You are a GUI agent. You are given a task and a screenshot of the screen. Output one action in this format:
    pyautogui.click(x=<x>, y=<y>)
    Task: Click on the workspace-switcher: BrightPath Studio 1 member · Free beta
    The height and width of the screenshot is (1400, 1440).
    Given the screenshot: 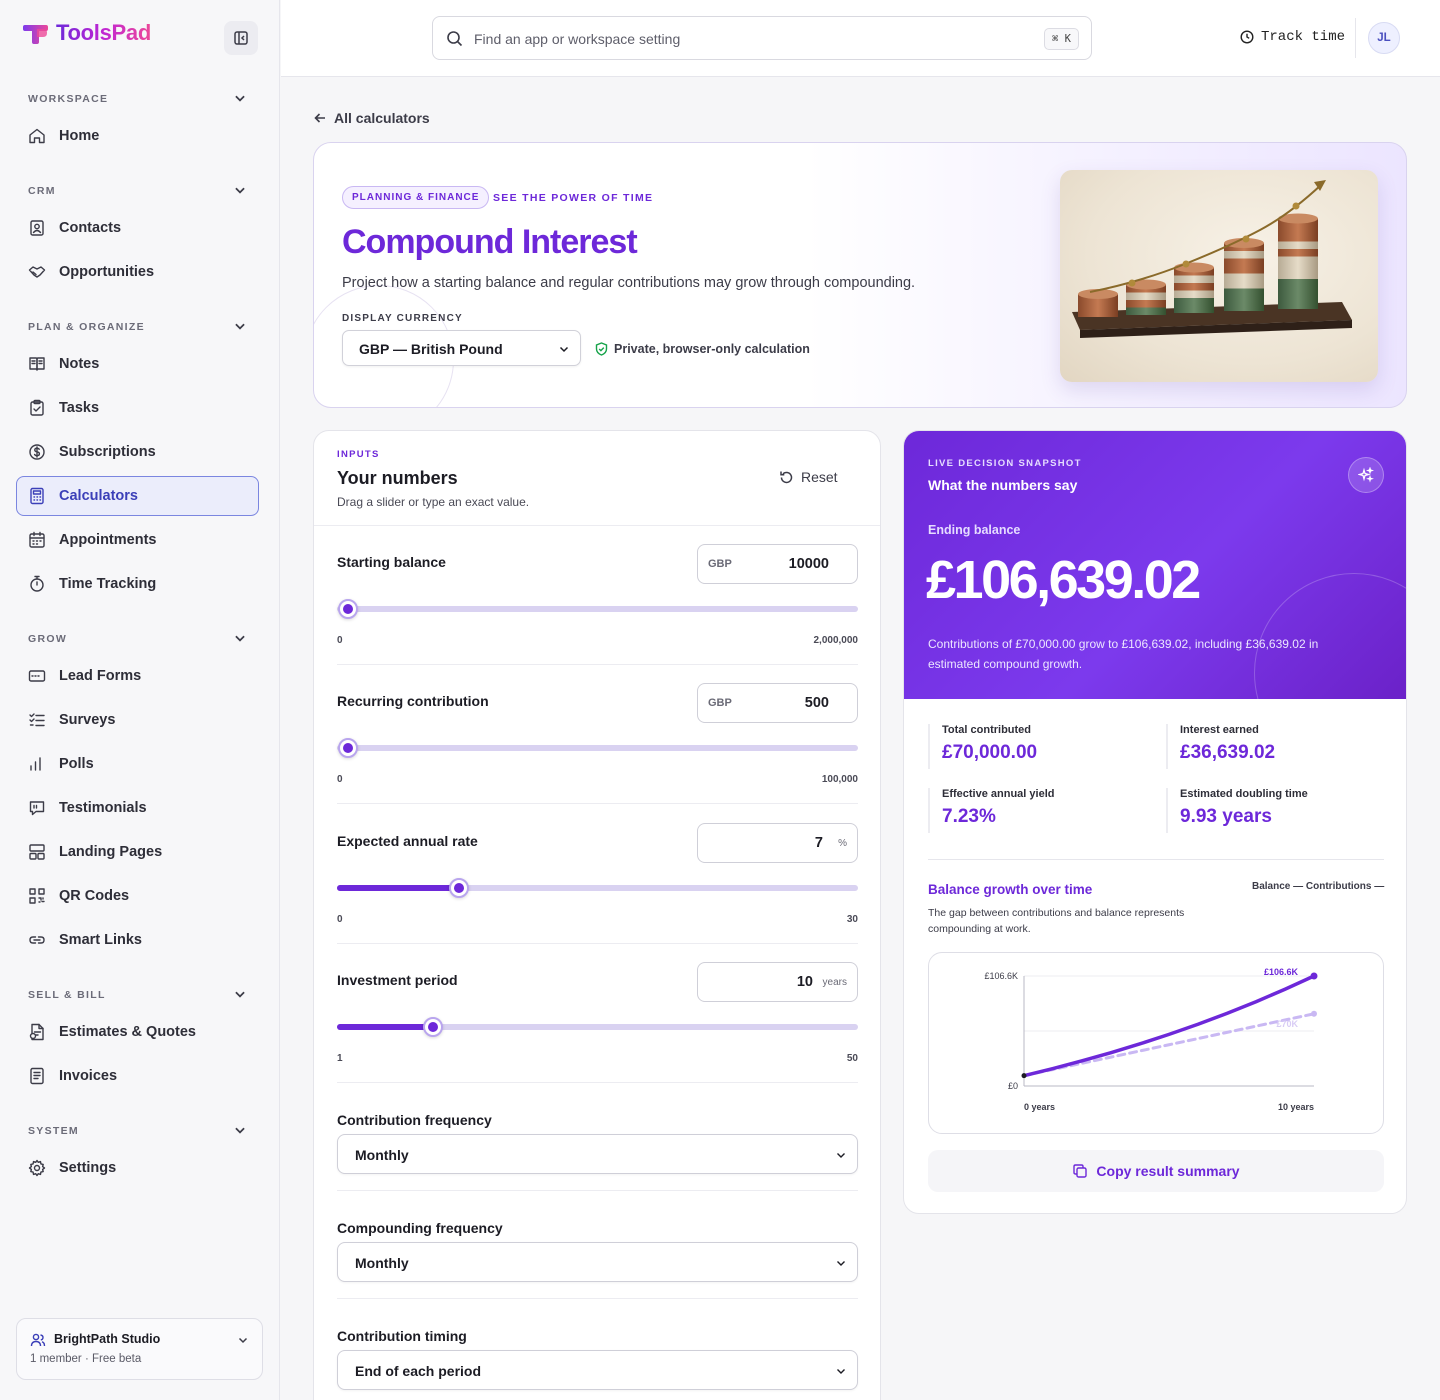 What is the action you would take?
    pyautogui.click(x=139, y=1349)
    